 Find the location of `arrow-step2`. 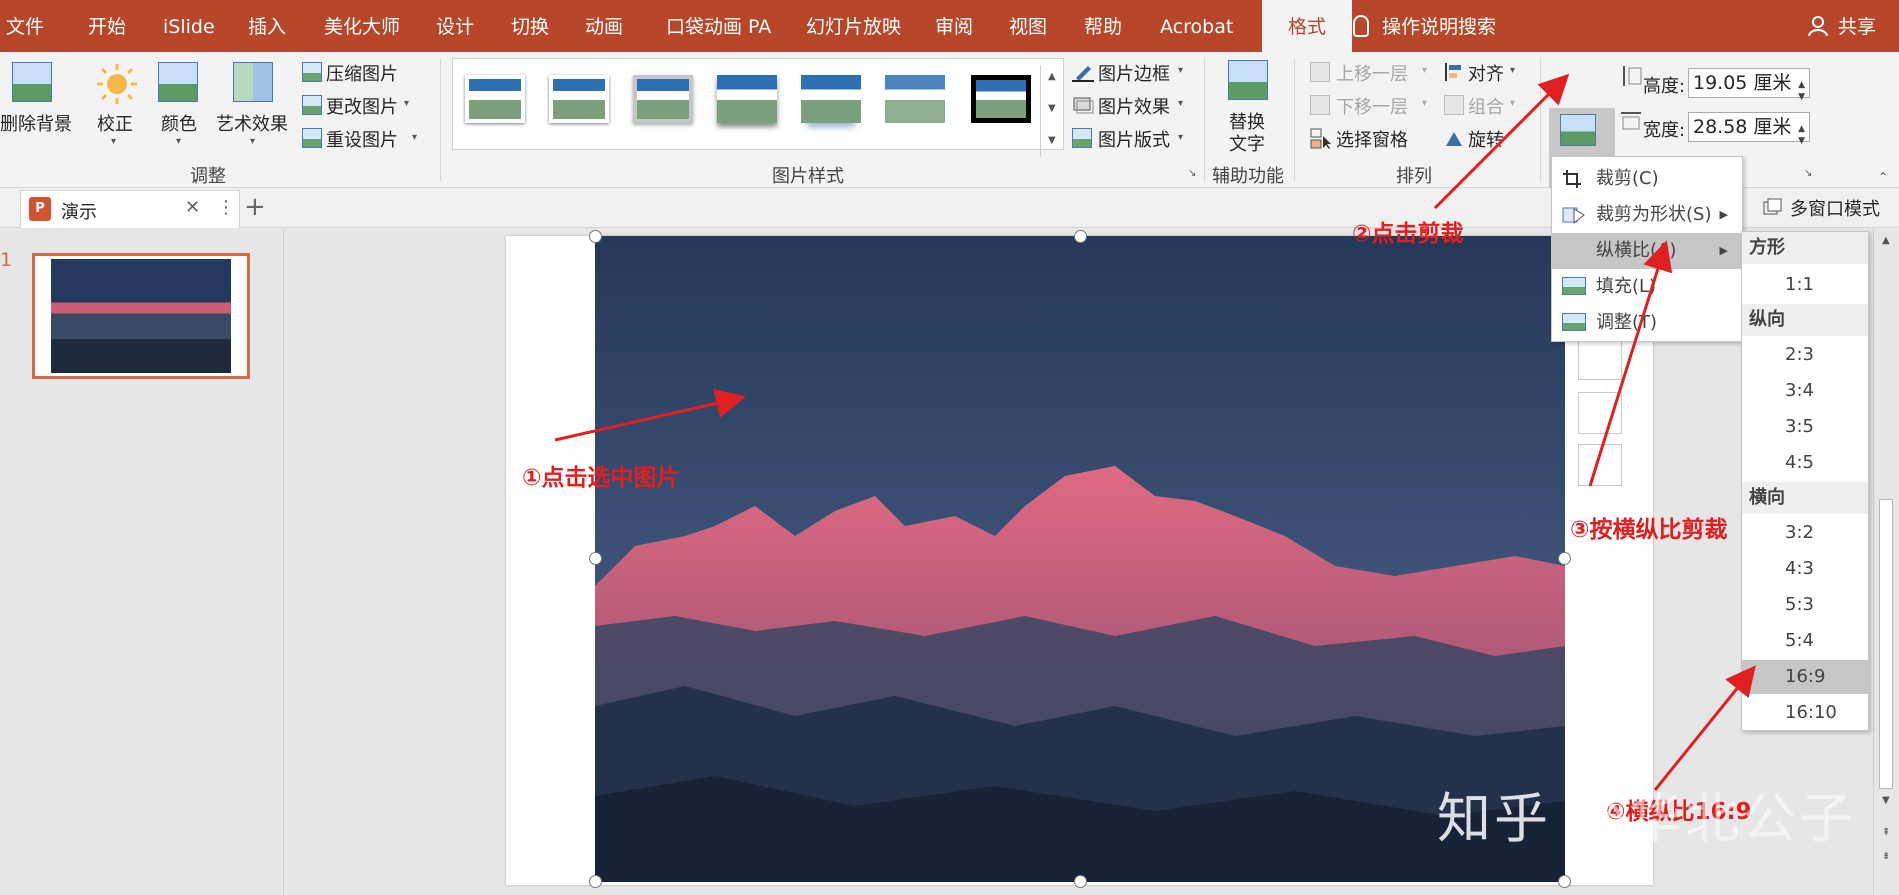

arrow-step2 is located at coordinates (1501, 141).